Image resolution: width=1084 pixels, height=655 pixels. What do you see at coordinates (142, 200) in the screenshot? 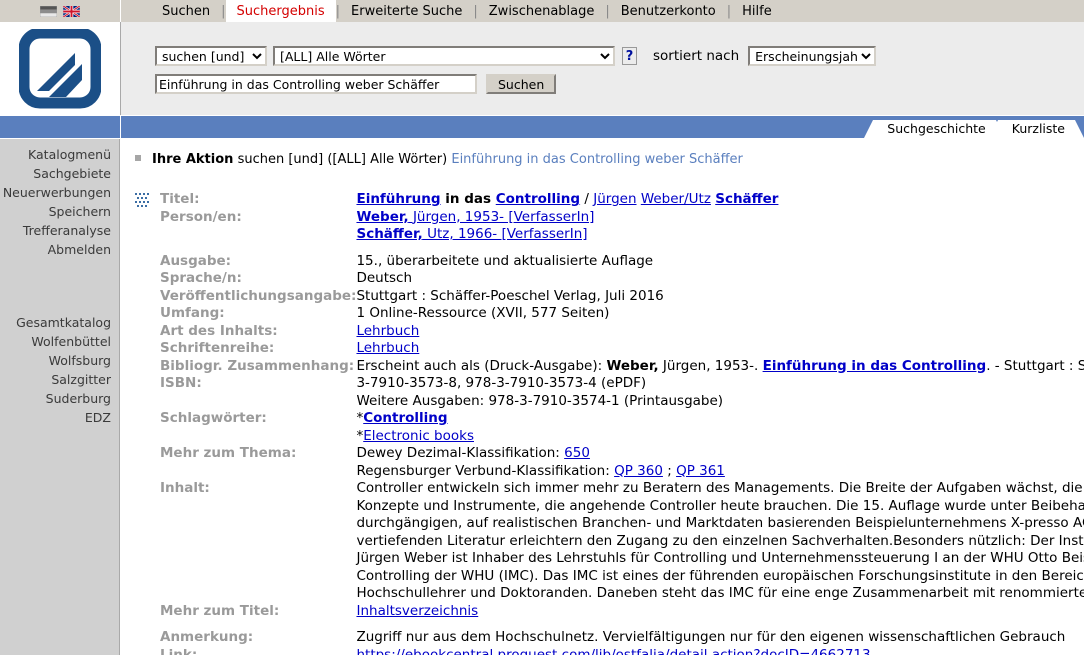
I see `record-icon` at bounding box center [142, 200].